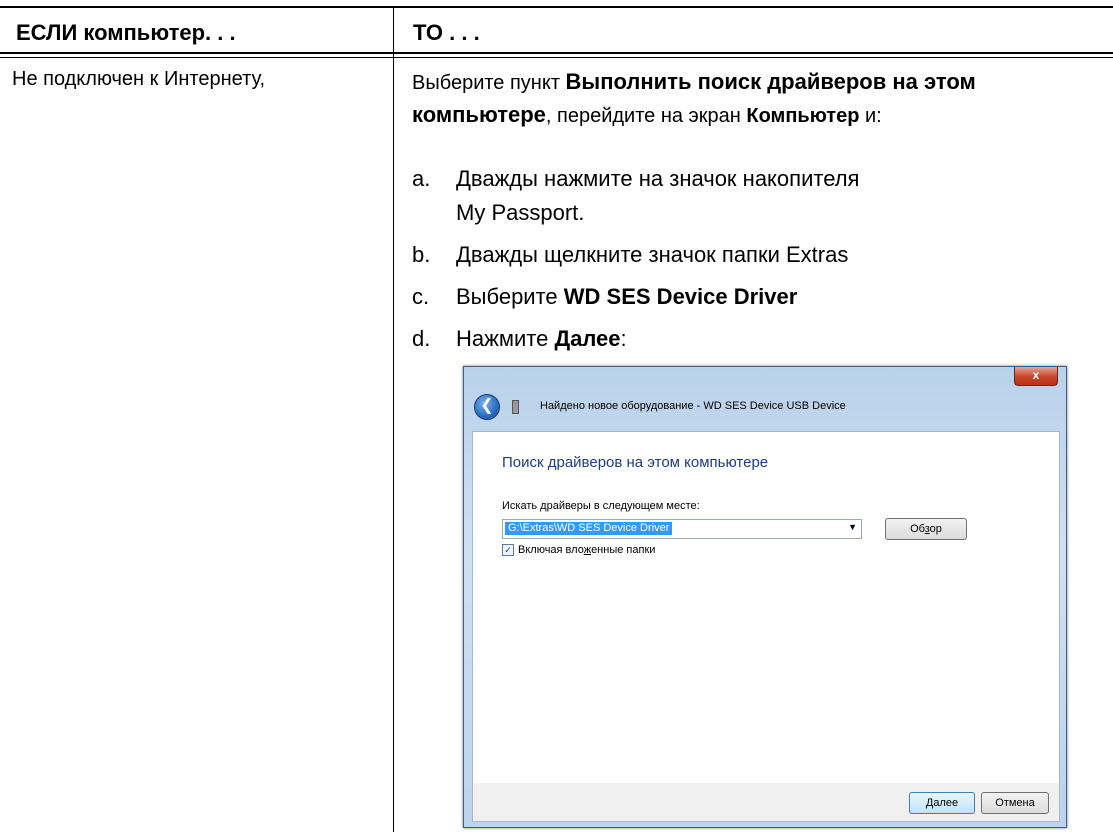  What do you see at coordinates (589, 528) in the screenshot?
I see `path-value: G:\Extras\WD SES Device Driver` at bounding box center [589, 528].